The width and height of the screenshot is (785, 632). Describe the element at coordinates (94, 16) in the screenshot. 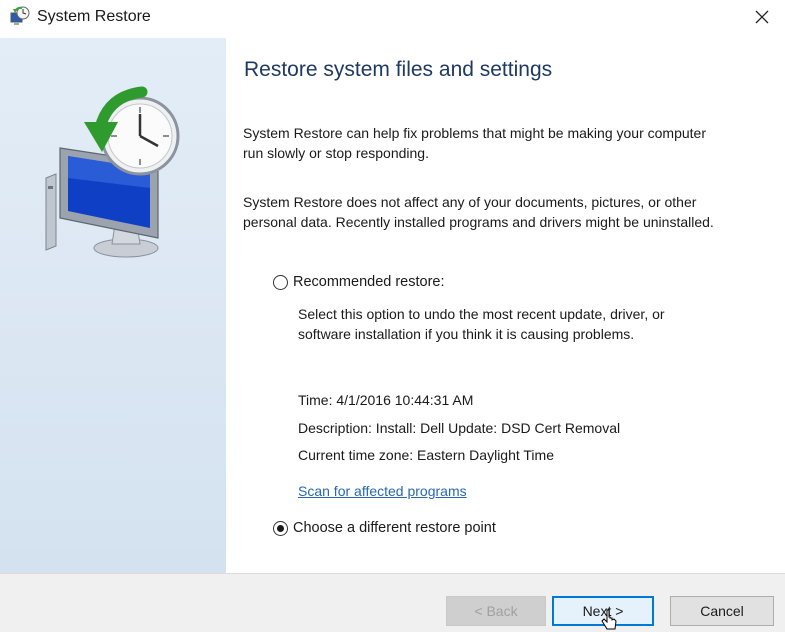

I see `window-title: System Restore` at that location.